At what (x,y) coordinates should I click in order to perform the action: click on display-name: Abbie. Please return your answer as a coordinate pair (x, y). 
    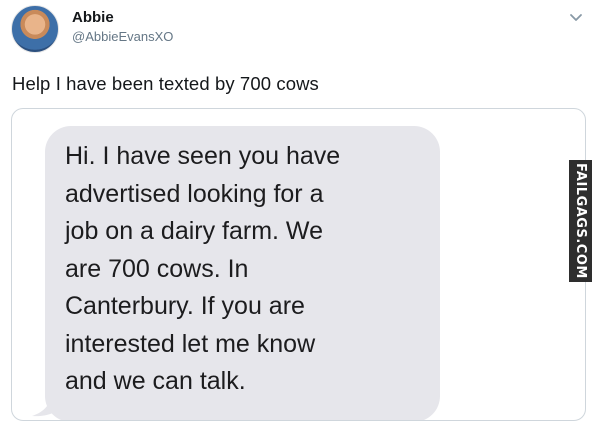
    Looking at the image, I should click on (93, 17).